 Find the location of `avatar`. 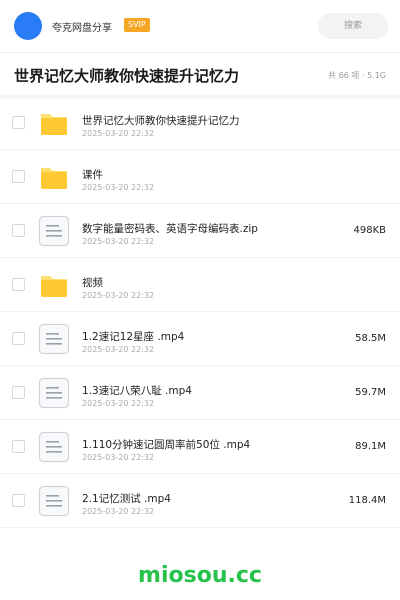

avatar is located at coordinates (28, 26).